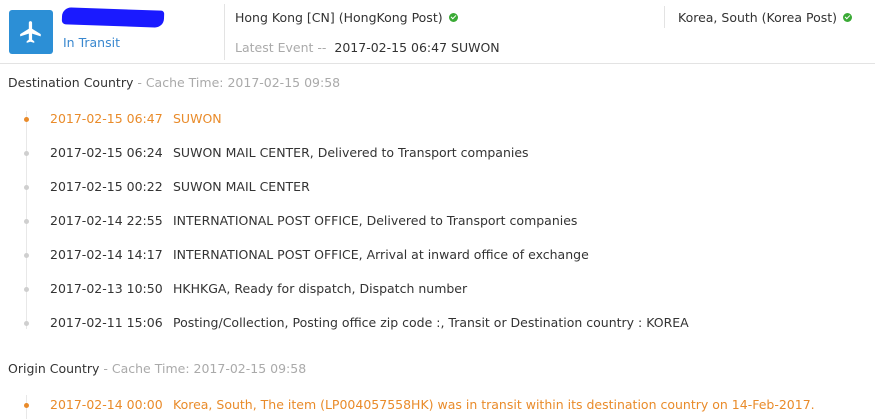 The image size is (875, 419). I want to click on event-time: 2017-02-15 06:24, so click(106, 152).